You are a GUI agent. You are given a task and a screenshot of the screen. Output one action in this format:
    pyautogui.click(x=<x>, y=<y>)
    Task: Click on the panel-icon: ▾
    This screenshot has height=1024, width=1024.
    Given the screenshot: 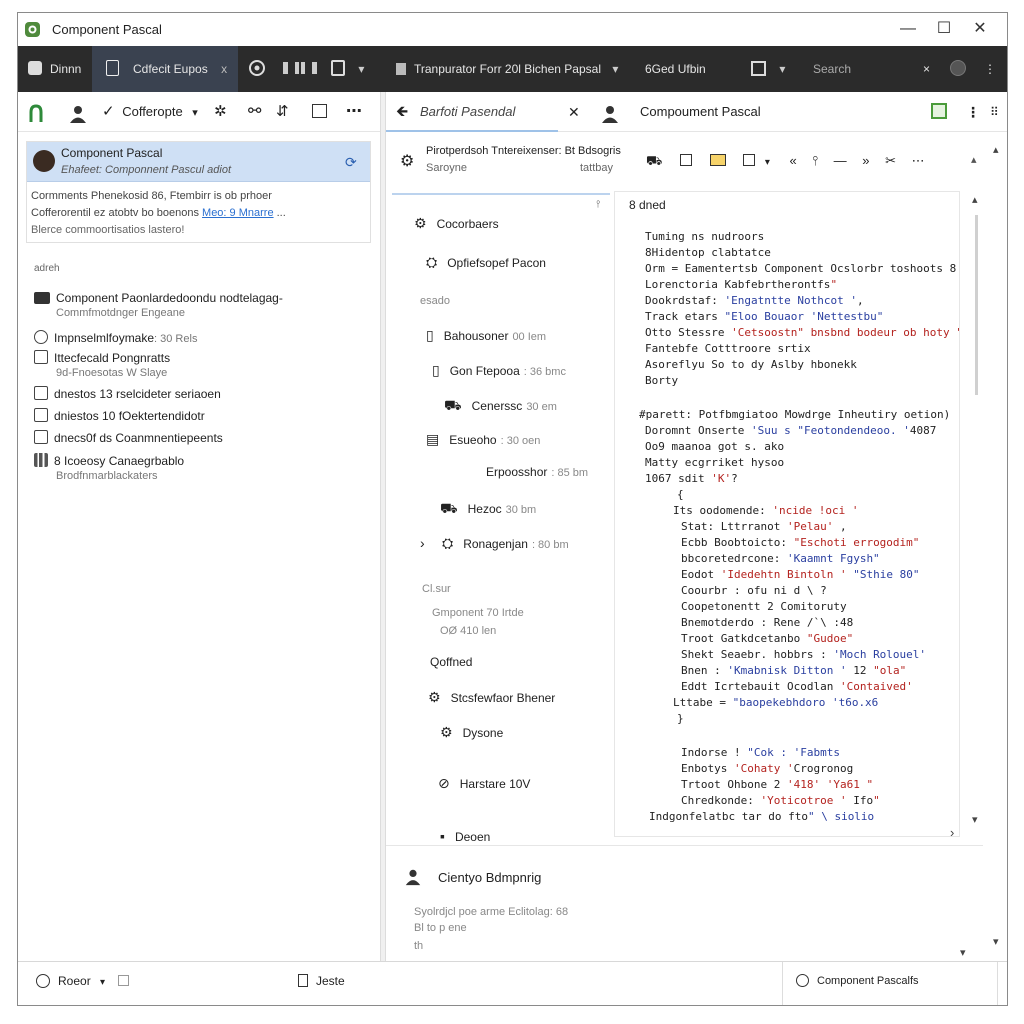 What is the action you would take?
    pyautogui.click(x=768, y=69)
    